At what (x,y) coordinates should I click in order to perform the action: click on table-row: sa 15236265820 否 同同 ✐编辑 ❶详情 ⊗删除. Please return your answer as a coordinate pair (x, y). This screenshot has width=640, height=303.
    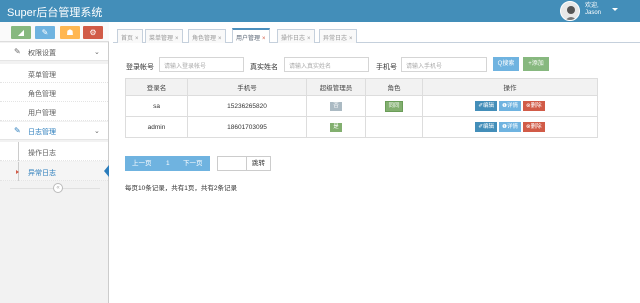
    Looking at the image, I should click on (361, 106).